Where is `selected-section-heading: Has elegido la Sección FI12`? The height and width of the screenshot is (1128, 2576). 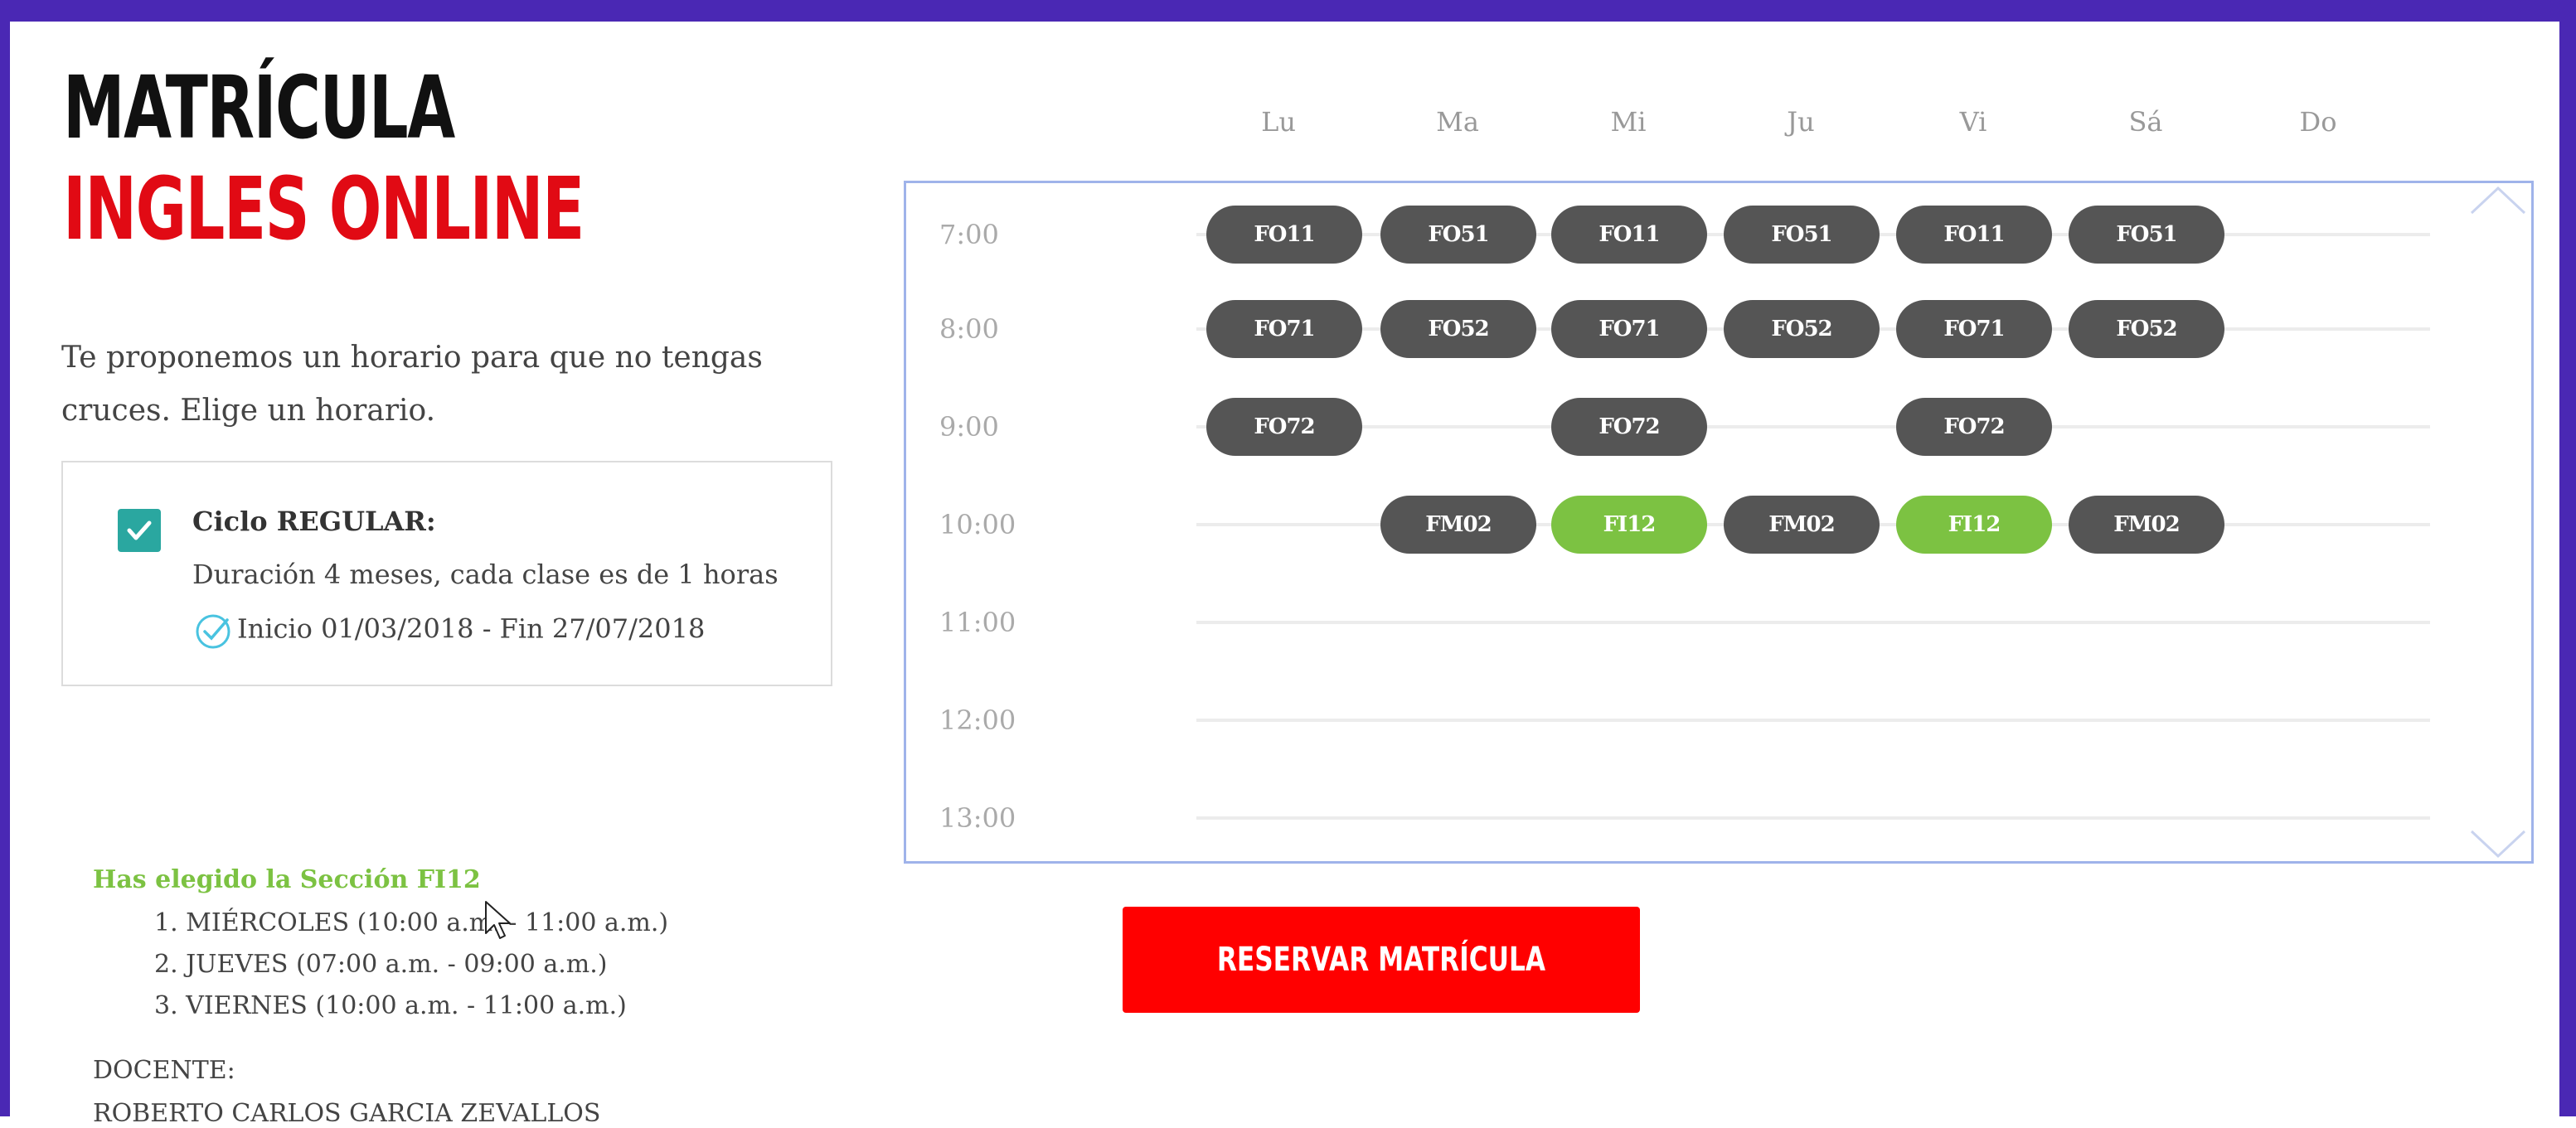
selected-section-heading: Has elegido la Sección FI12 is located at coordinates (287, 880).